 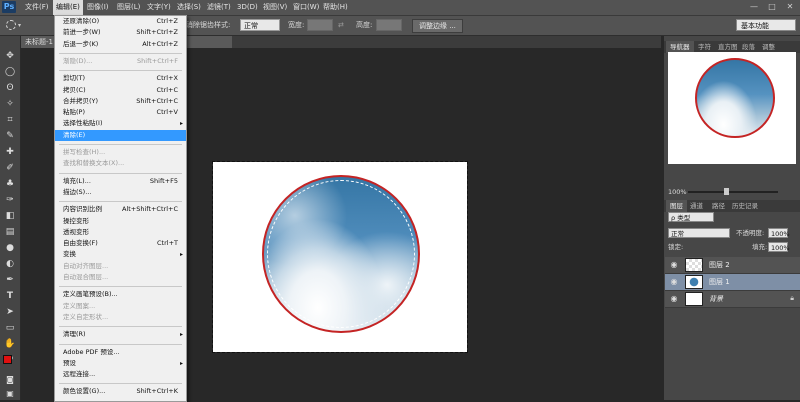 I want to click on blur-tool-icon: ●, so click(x=10, y=248).